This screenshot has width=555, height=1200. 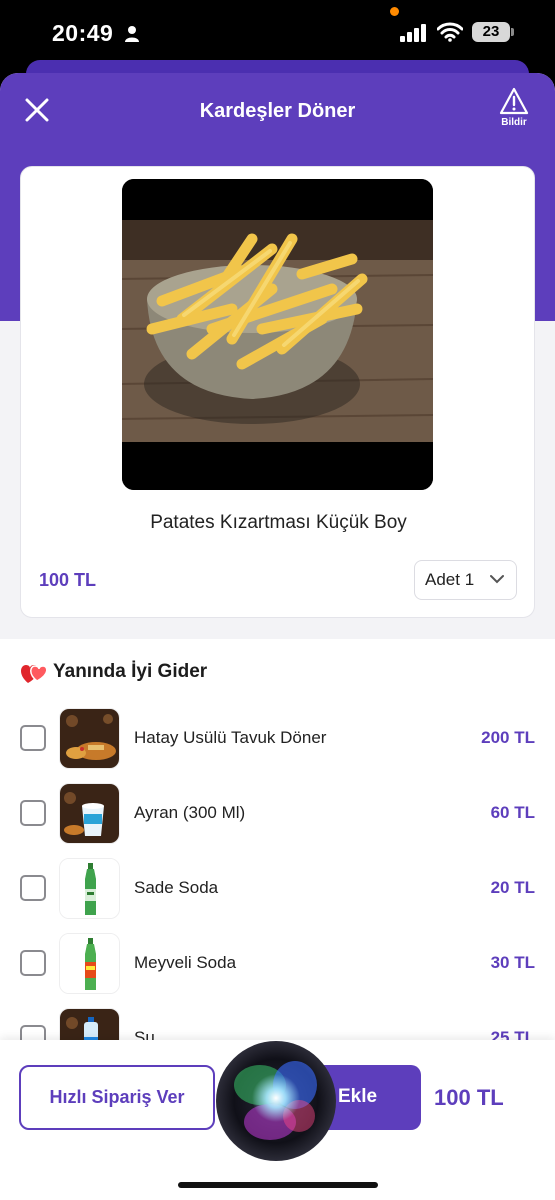 I want to click on restaurant-title: Kardeşler Döner, so click(x=277, y=111).